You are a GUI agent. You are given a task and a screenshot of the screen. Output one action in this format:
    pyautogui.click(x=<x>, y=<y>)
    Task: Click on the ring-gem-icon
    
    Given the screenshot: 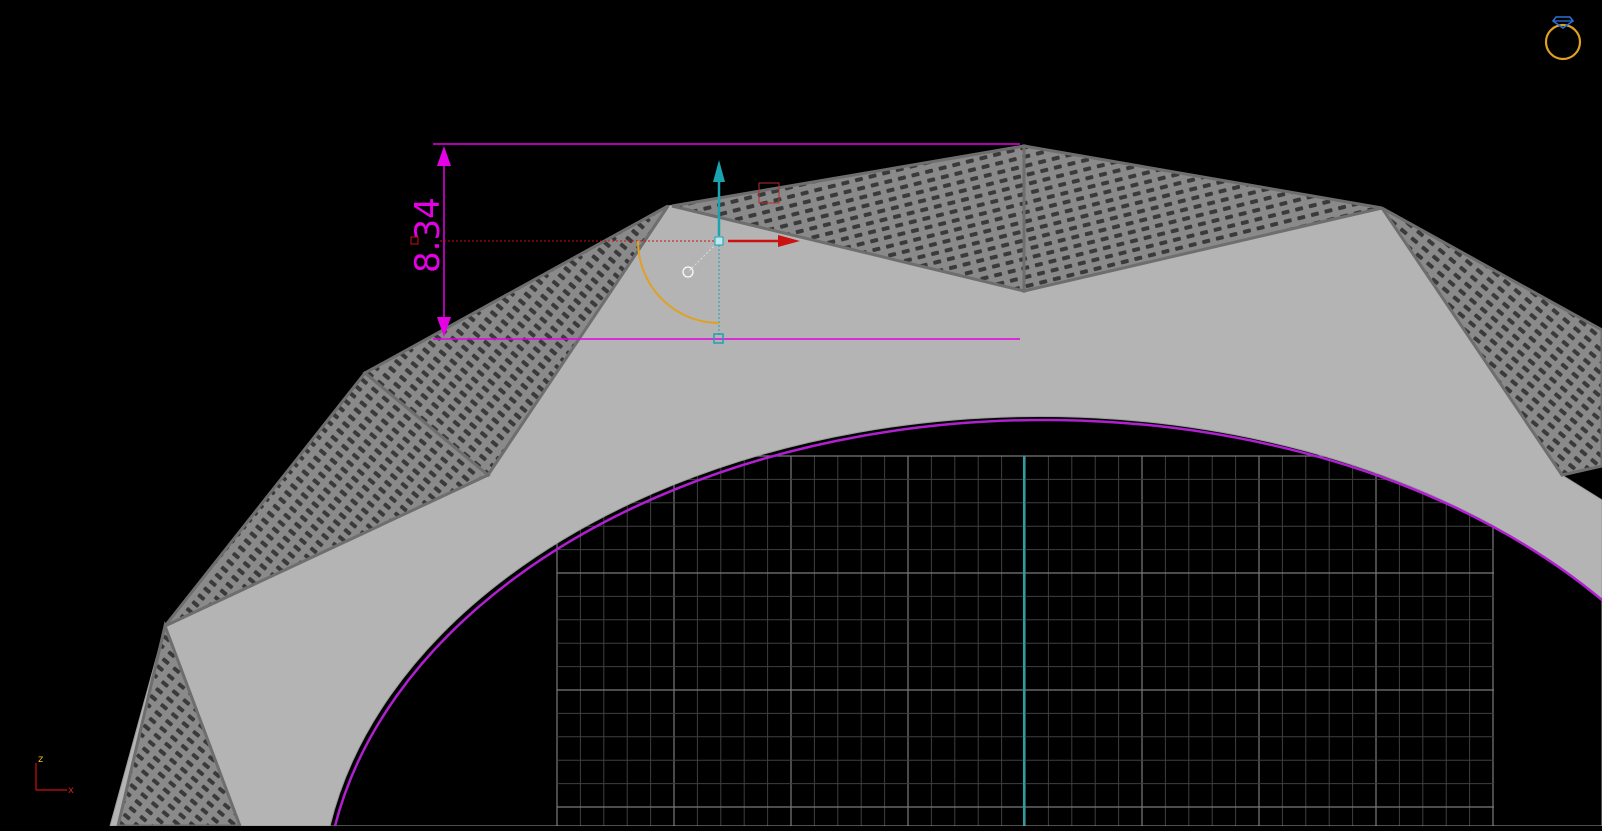 What is the action you would take?
    pyautogui.click(x=1563, y=38)
    